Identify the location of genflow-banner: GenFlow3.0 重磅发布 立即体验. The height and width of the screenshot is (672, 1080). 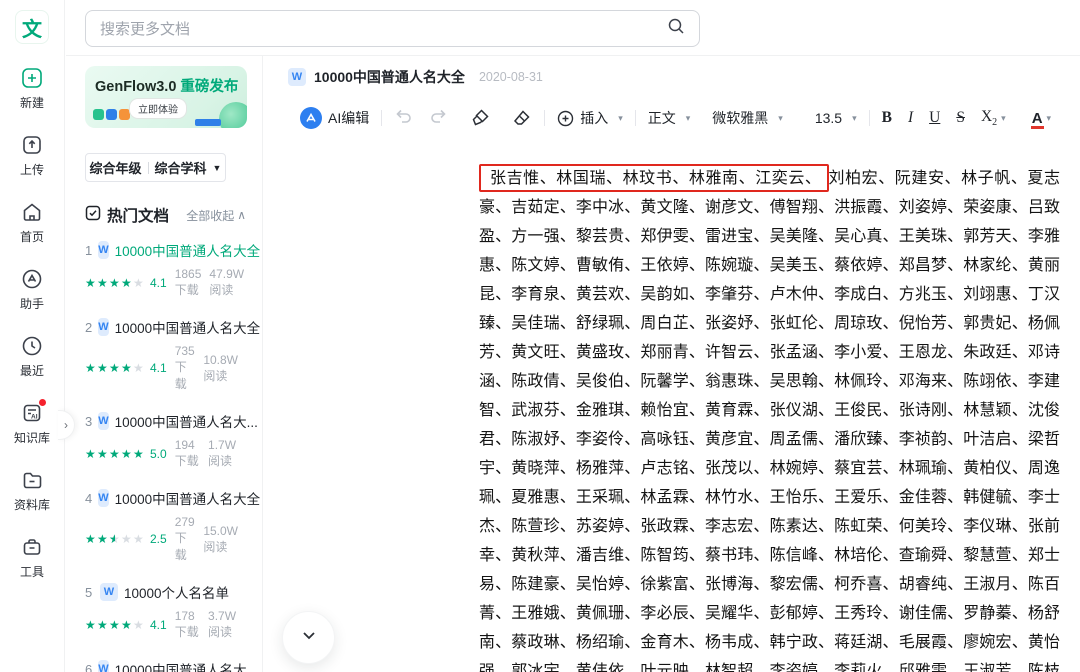
(166, 97).